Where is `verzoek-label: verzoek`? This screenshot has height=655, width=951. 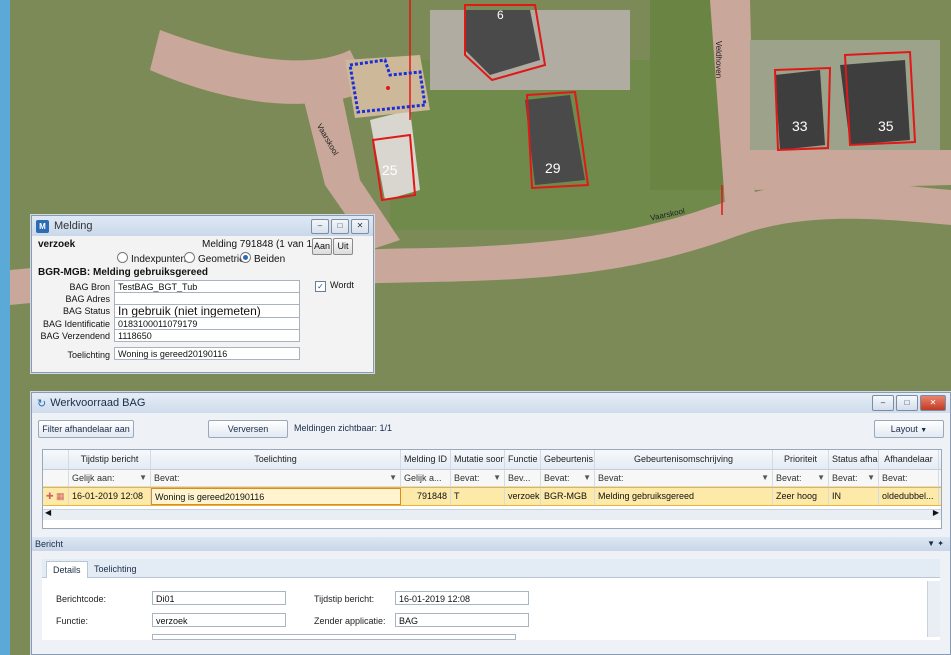 verzoek-label: verzoek is located at coordinates (57, 244).